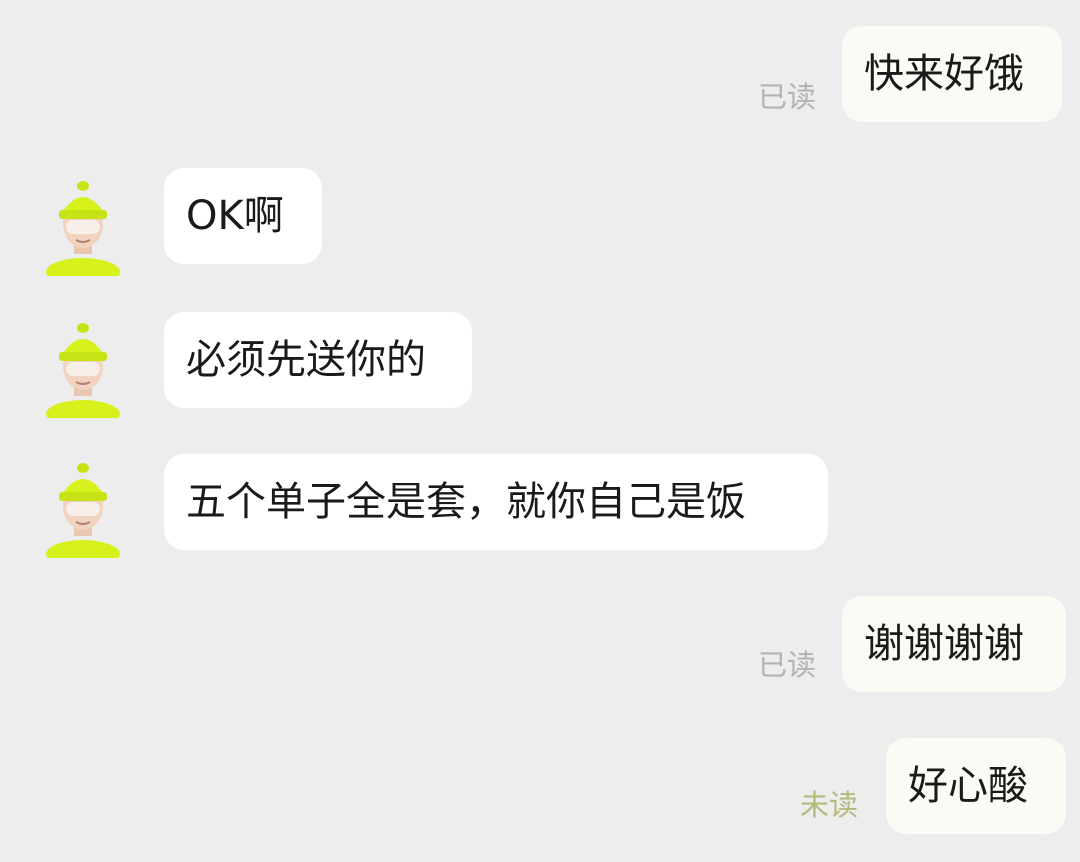 This screenshot has height=862, width=1080. Describe the element at coordinates (954, 644) in the screenshot. I see `message-bubble-outgoing: 谢谢谢谢` at that location.